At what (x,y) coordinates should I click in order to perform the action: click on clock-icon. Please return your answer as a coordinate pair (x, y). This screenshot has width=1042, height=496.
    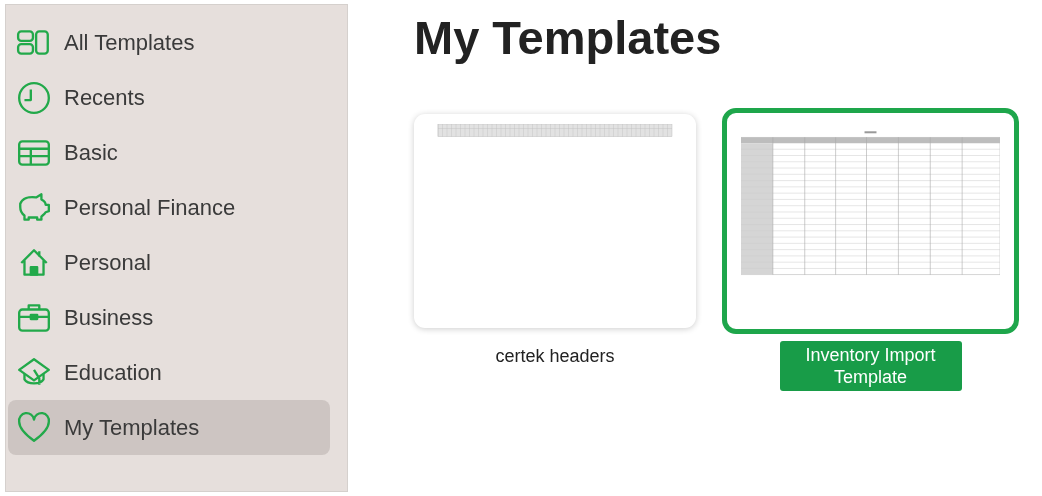
    Looking at the image, I should click on (34, 97).